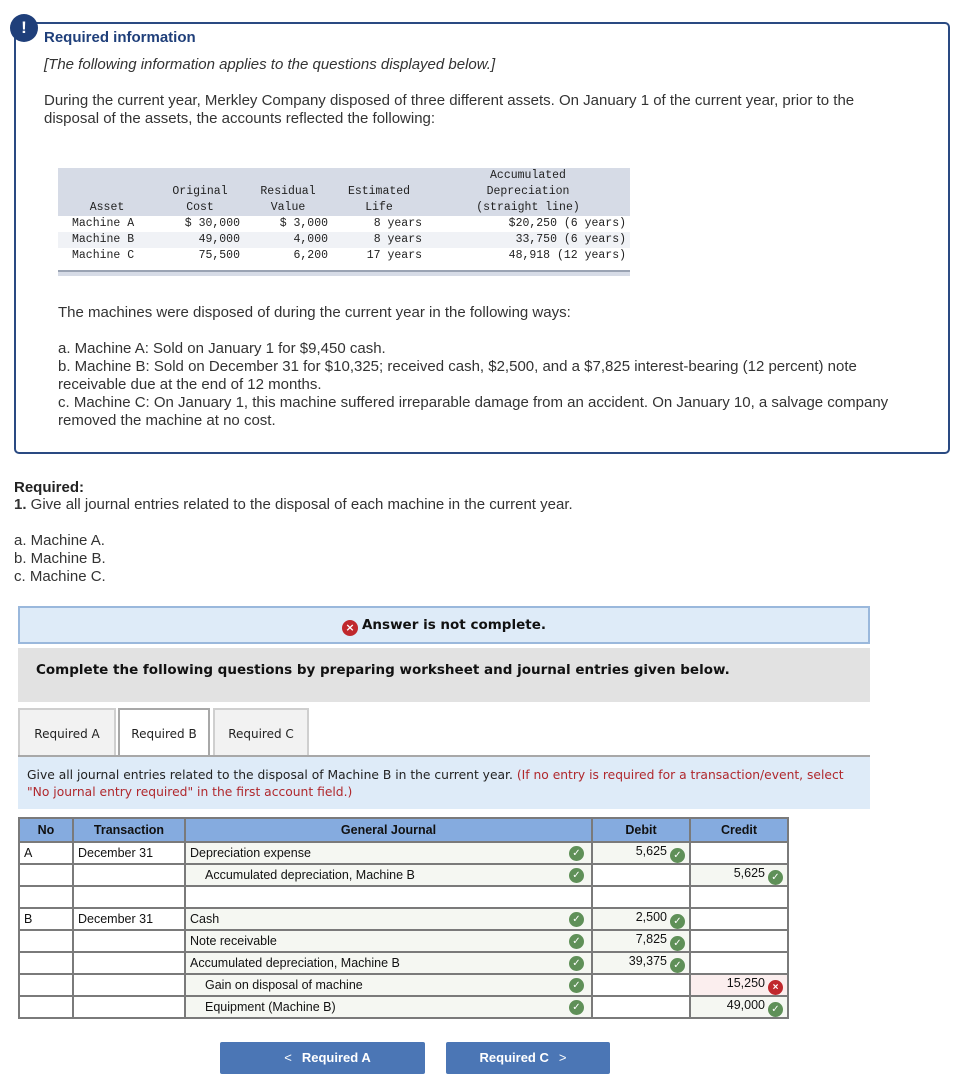  I want to click on next-required-c-button: Required C >, so click(528, 1058).